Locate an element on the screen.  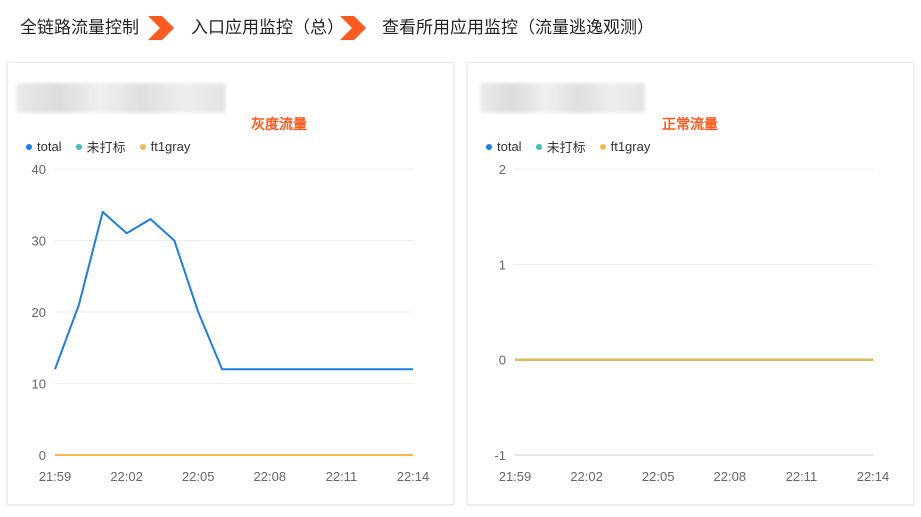
y-tick-label: 2 is located at coordinates (502, 169).